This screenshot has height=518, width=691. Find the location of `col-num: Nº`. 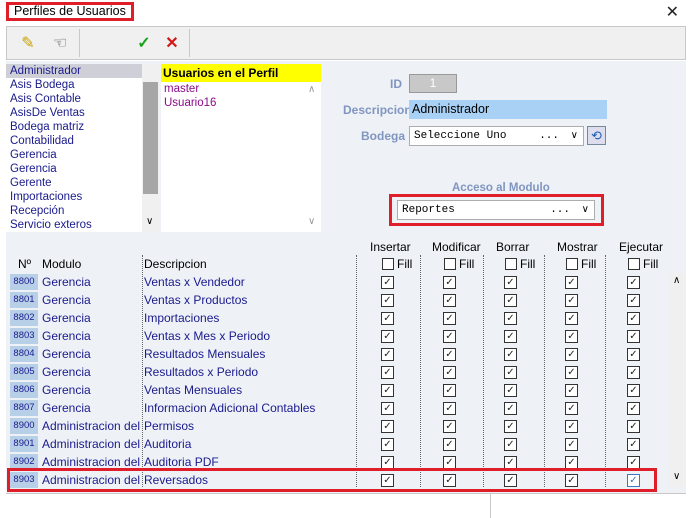

col-num: Nº is located at coordinates (25, 264).